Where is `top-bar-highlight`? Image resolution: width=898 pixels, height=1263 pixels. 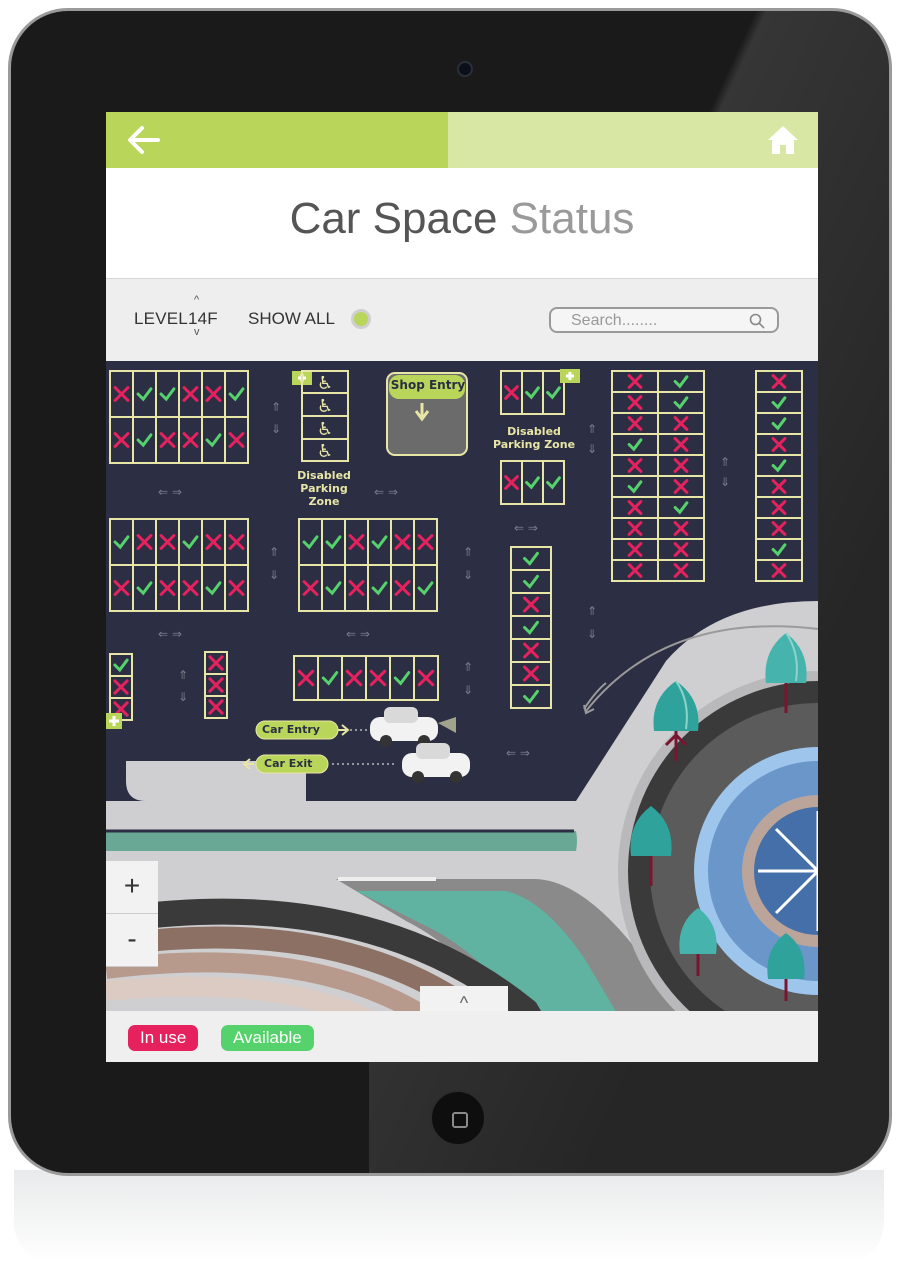 top-bar-highlight is located at coordinates (633, 140).